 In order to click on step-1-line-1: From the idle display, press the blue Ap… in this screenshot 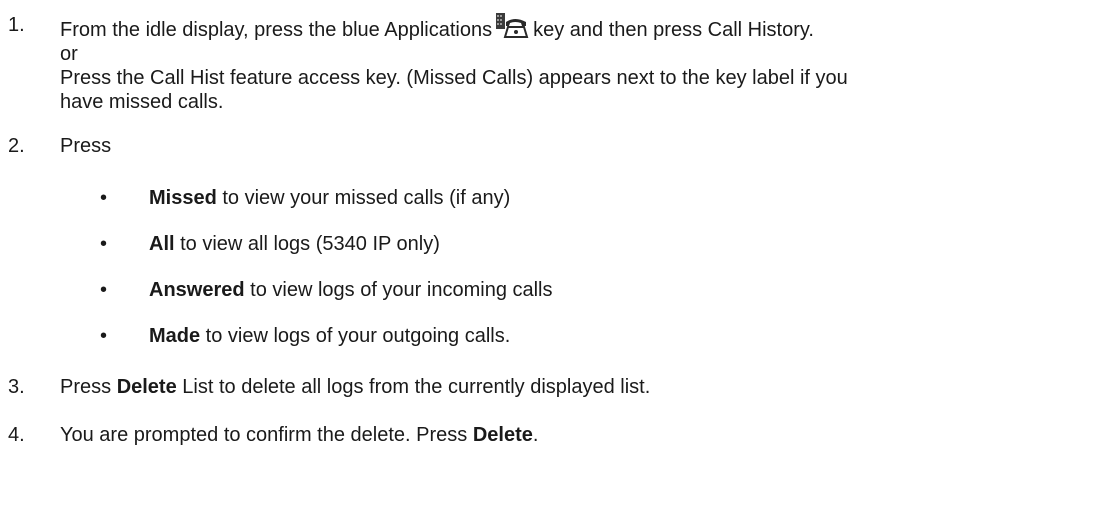, I will do `click(587, 27)`.